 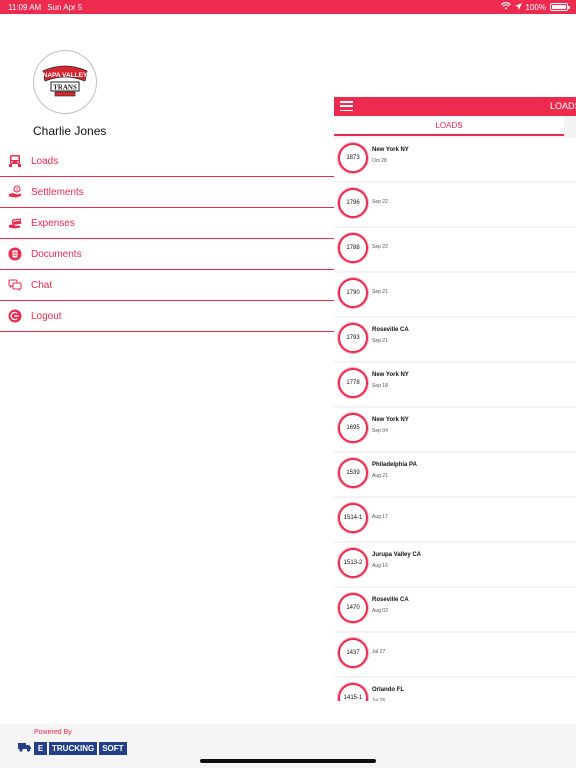 I want to click on load-row: 1793 Roseville CA Sep 21, so click(x=455, y=340).